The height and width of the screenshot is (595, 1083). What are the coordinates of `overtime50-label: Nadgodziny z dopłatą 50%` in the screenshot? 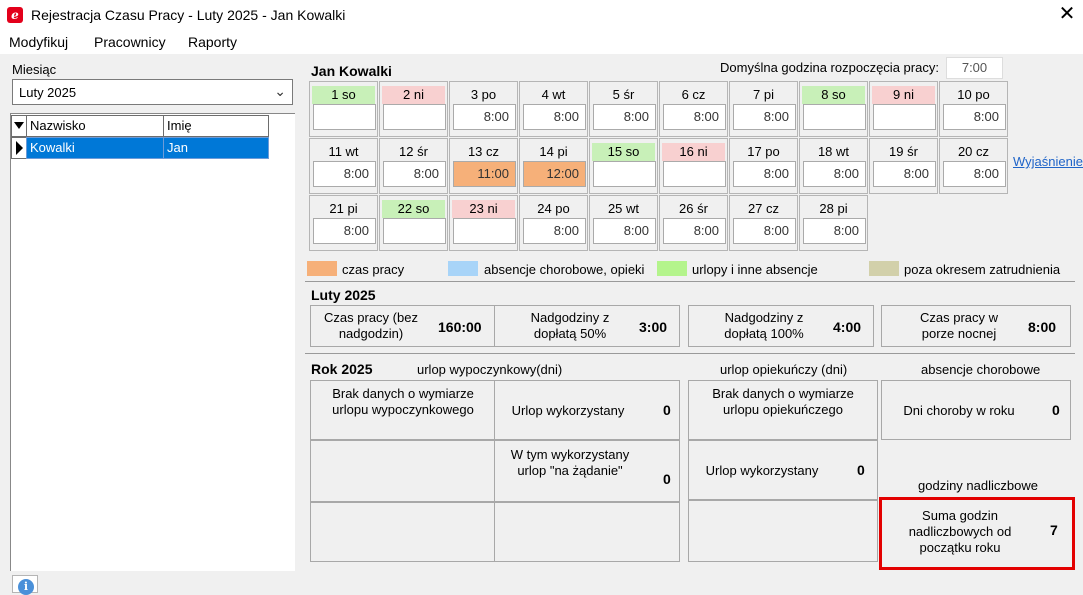 It's located at (570, 325).